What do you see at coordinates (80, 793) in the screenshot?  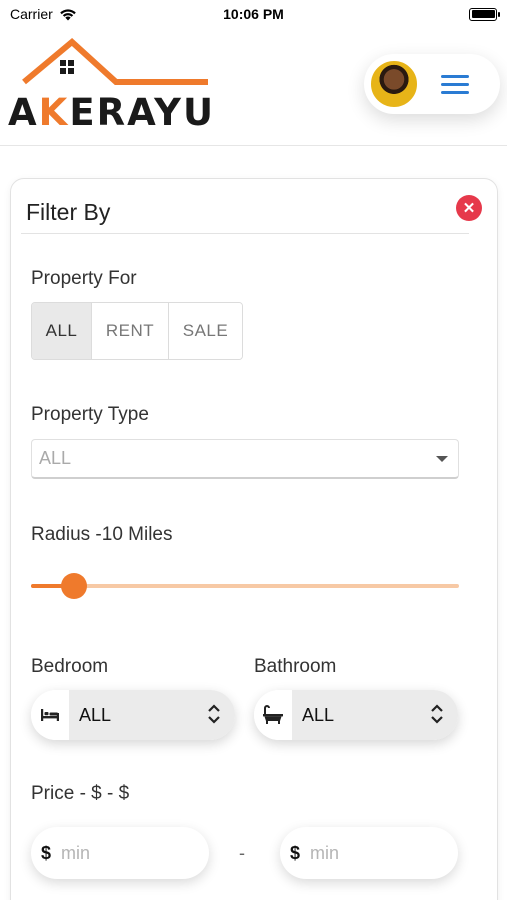 I see `price-label: Price - $ - $` at bounding box center [80, 793].